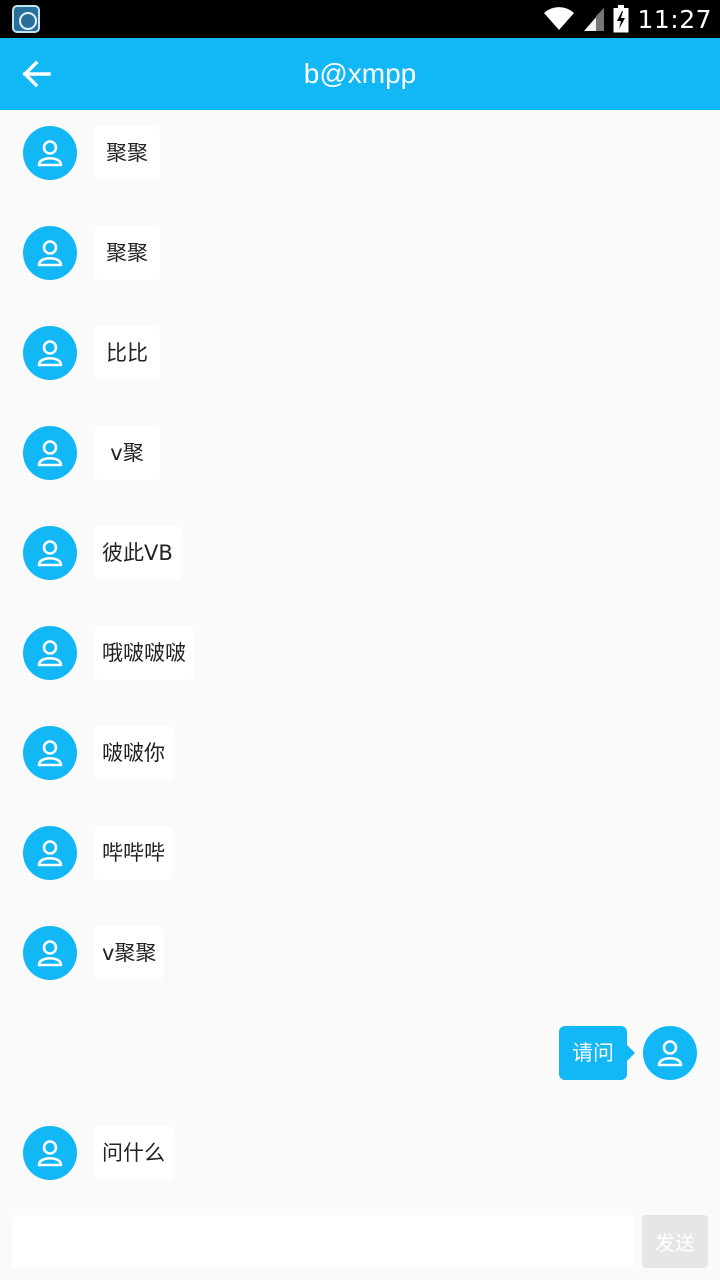 This screenshot has height=1280, width=720. What do you see at coordinates (133, 753) in the screenshot?
I see `message-bubble: 啵啵你` at bounding box center [133, 753].